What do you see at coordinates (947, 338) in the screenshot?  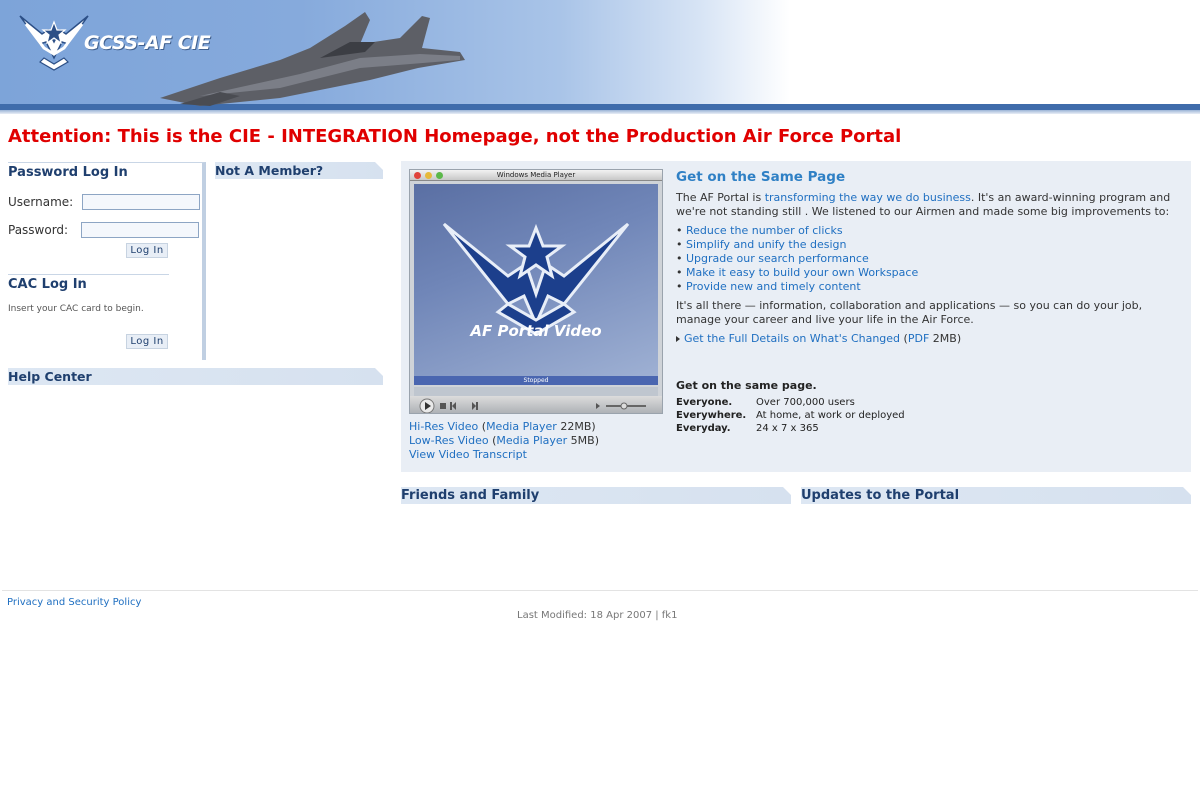 I see `pdf-size: 2MB)` at bounding box center [947, 338].